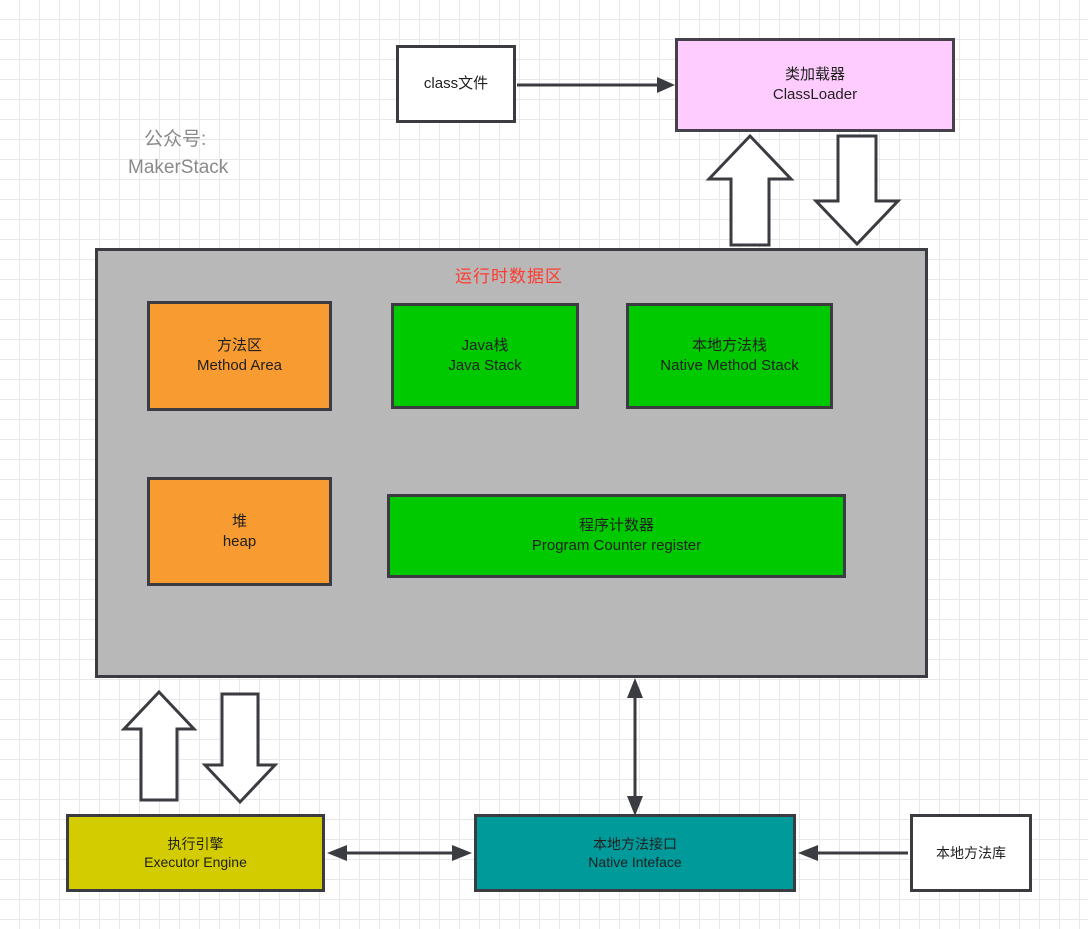 This screenshot has width=1088, height=929. What do you see at coordinates (239, 541) in the screenshot?
I see `node-heap-label-en: heap` at bounding box center [239, 541].